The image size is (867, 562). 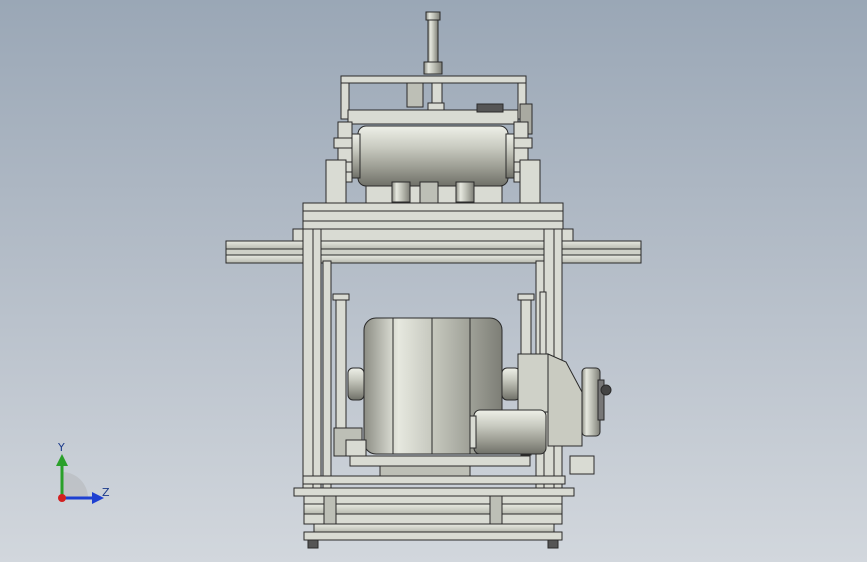 I want to click on upper-frame, so click(x=433, y=222).